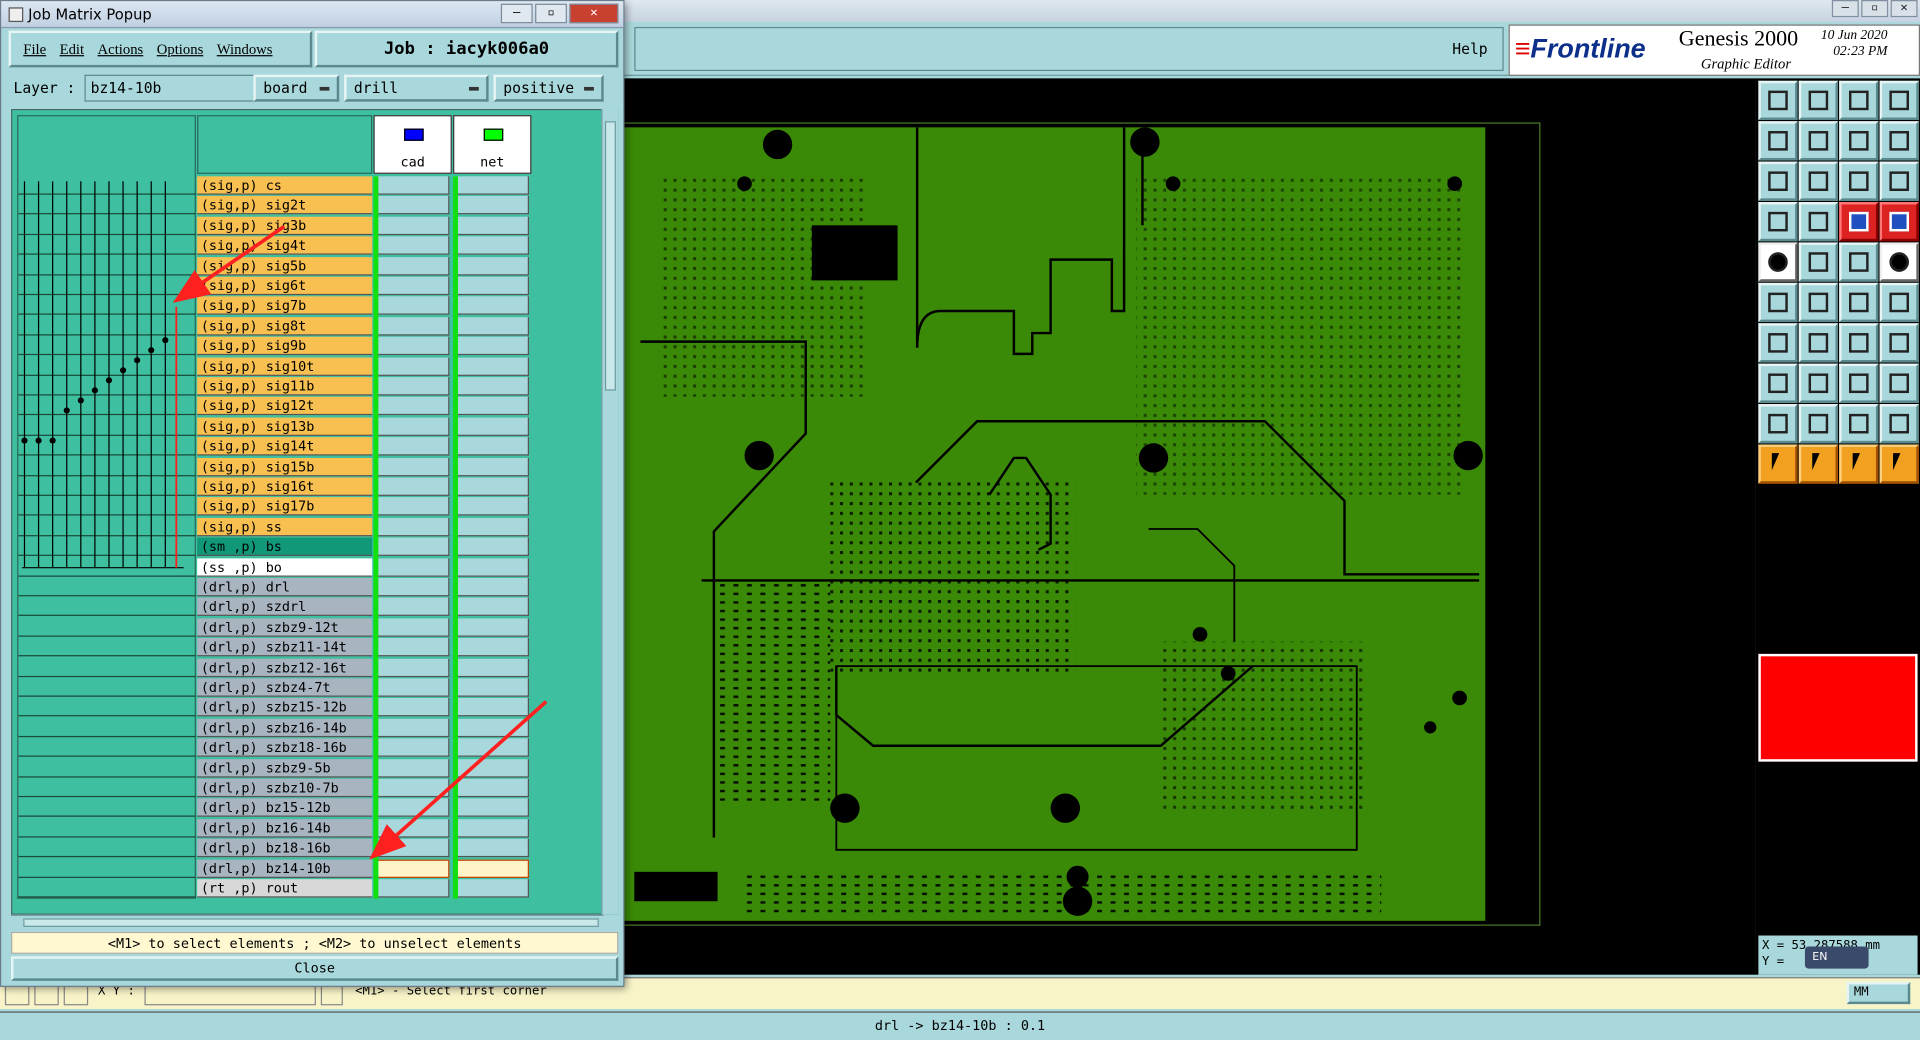  I want to click on layer-row-name: (sig,p) sig2t, so click(285, 205).